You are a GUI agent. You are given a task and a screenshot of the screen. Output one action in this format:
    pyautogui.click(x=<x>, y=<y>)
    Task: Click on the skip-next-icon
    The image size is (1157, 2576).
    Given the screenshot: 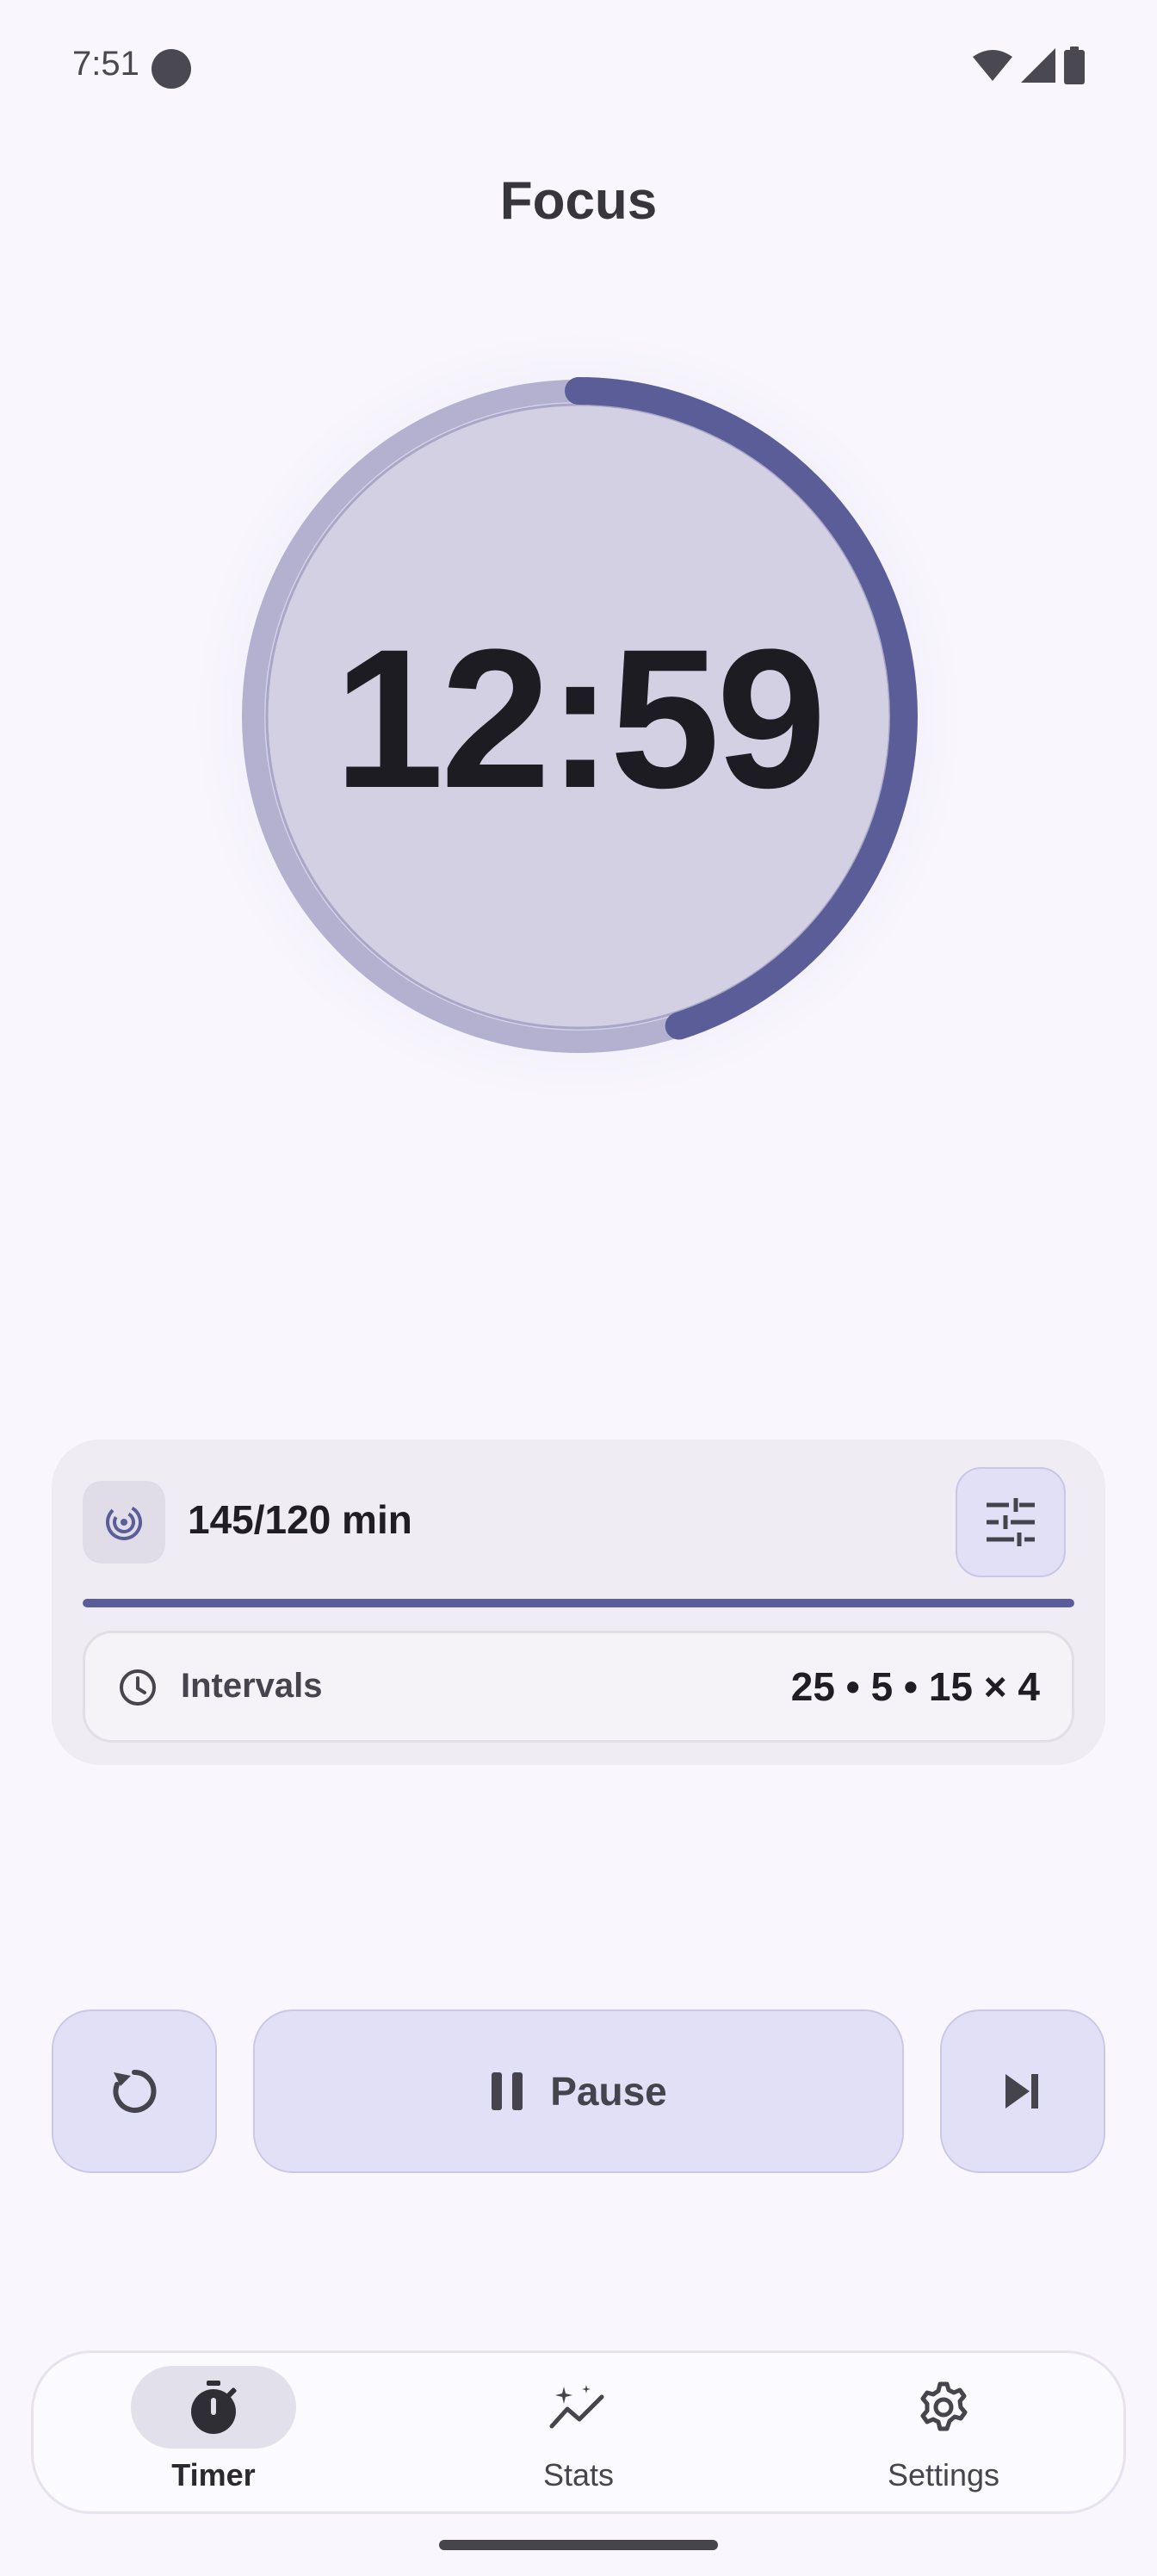 What is the action you would take?
    pyautogui.click(x=1022, y=2091)
    